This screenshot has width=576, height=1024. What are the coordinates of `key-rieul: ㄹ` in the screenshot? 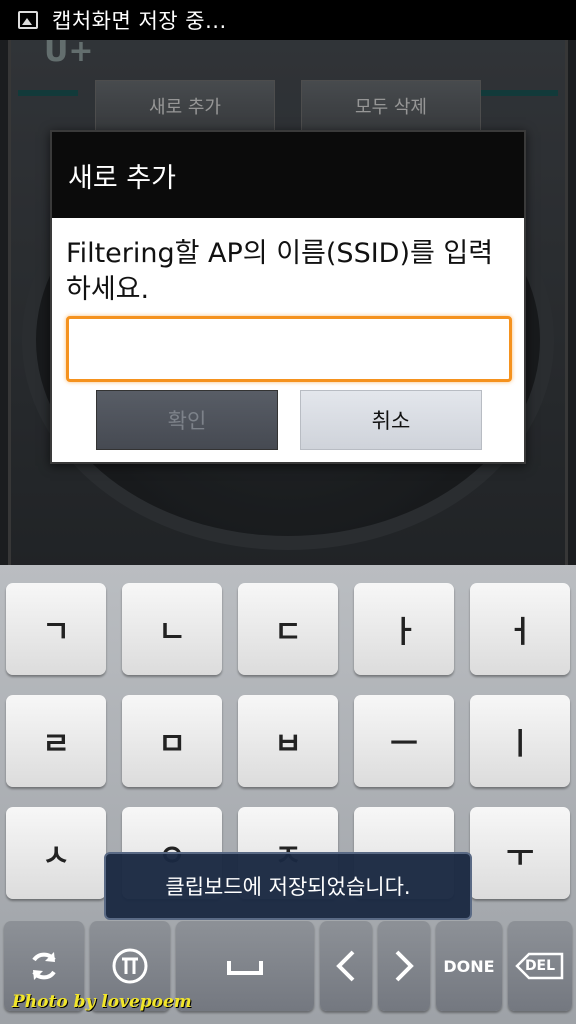 It's located at (56, 741).